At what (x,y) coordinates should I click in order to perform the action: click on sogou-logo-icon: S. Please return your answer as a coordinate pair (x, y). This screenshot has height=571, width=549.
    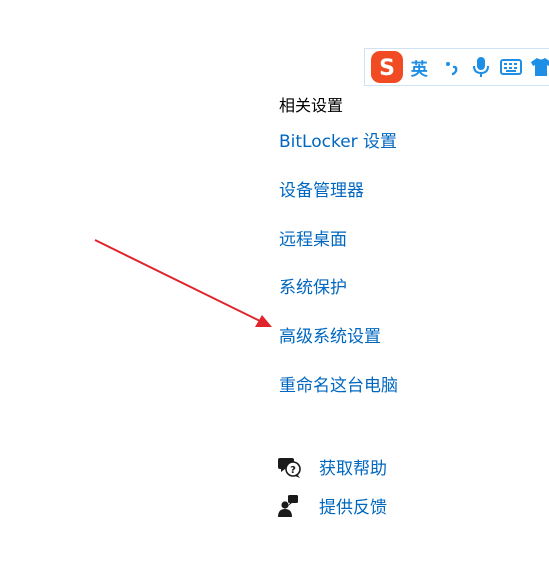
    Looking at the image, I should click on (387, 67).